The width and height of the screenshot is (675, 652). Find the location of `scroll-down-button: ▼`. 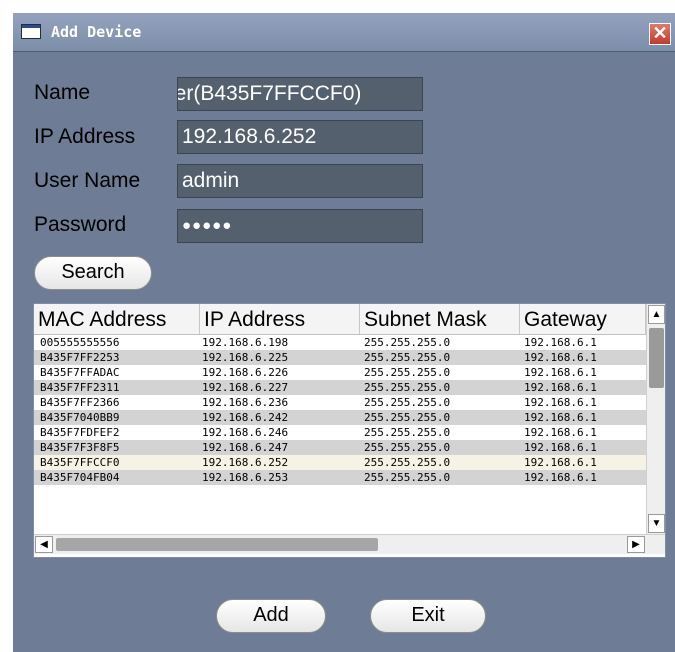

scroll-down-button: ▼ is located at coordinates (656, 523).